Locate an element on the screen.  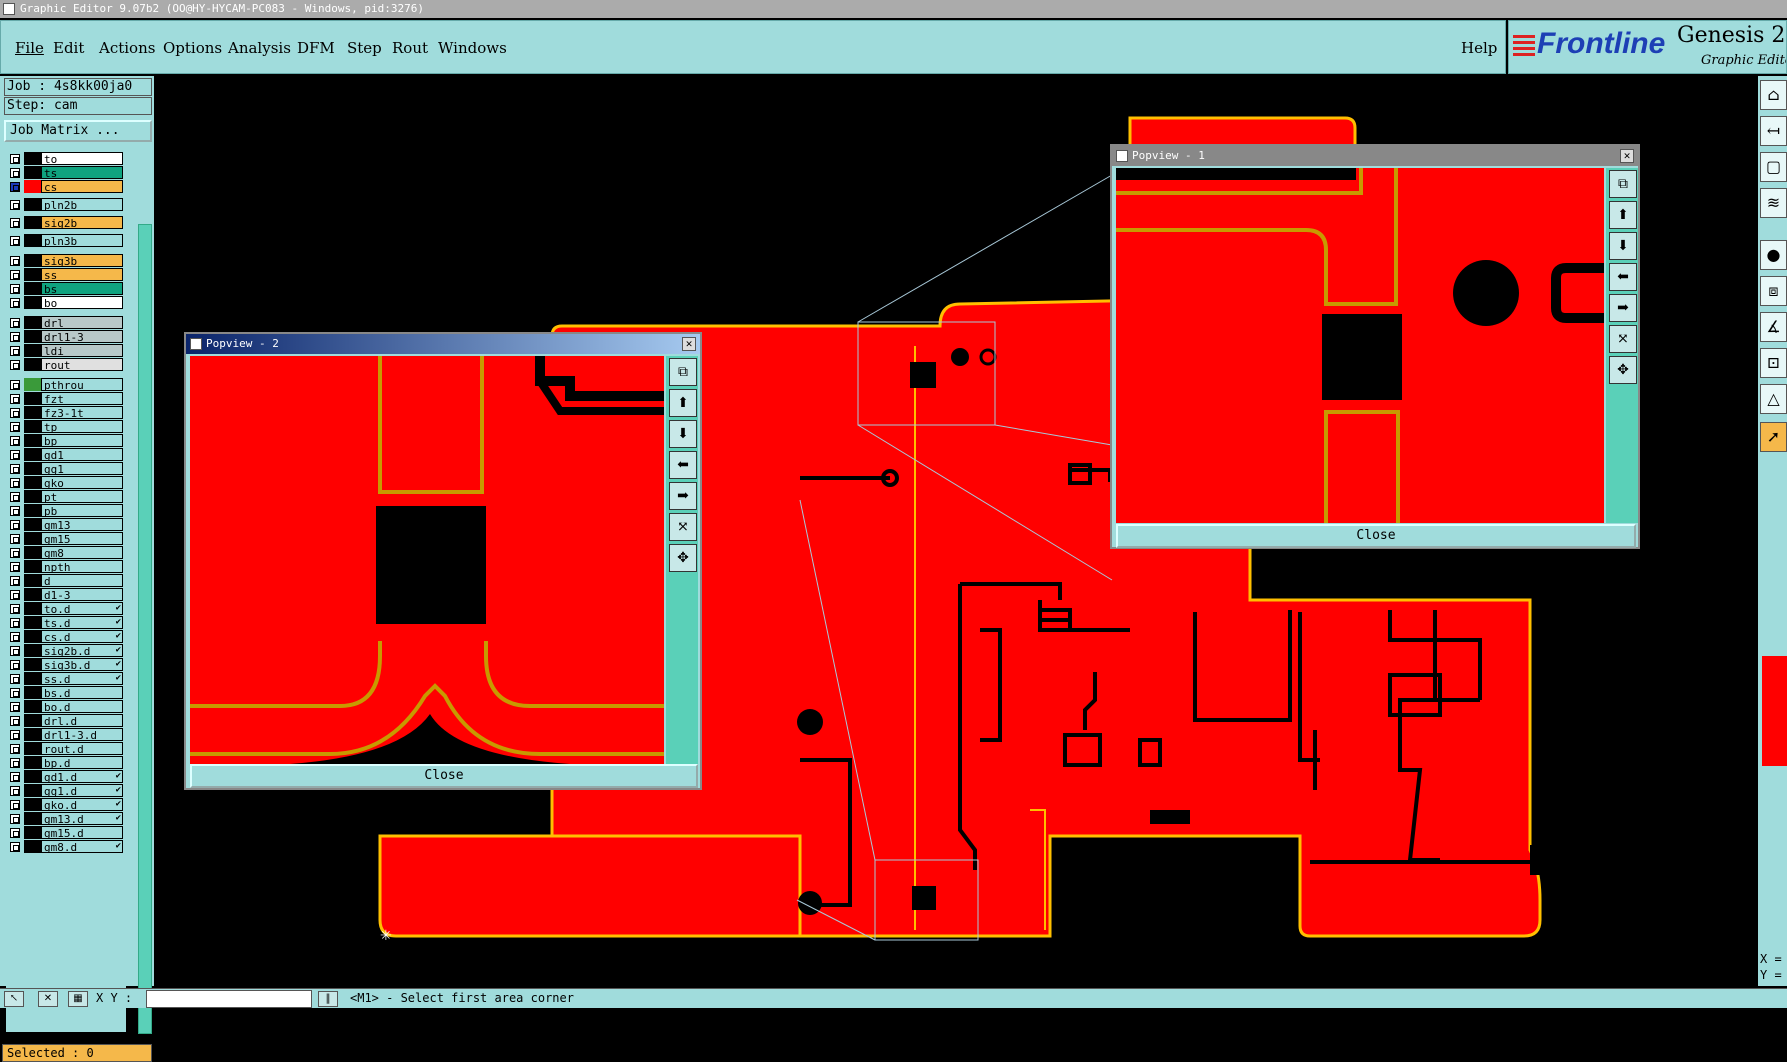
zoom-fit-icon: ⧉ is located at coordinates (683, 372).